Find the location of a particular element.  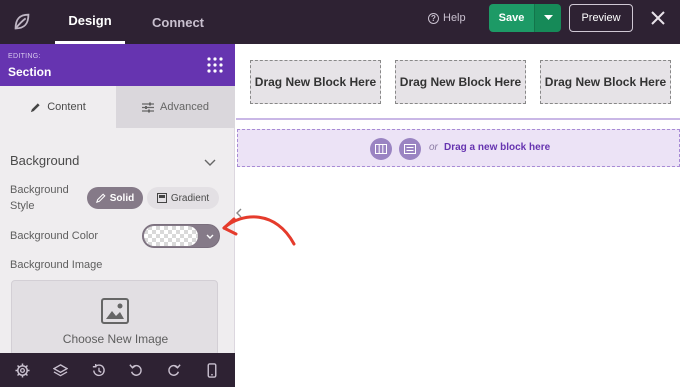

tab-design: Design is located at coordinates (90, 22).